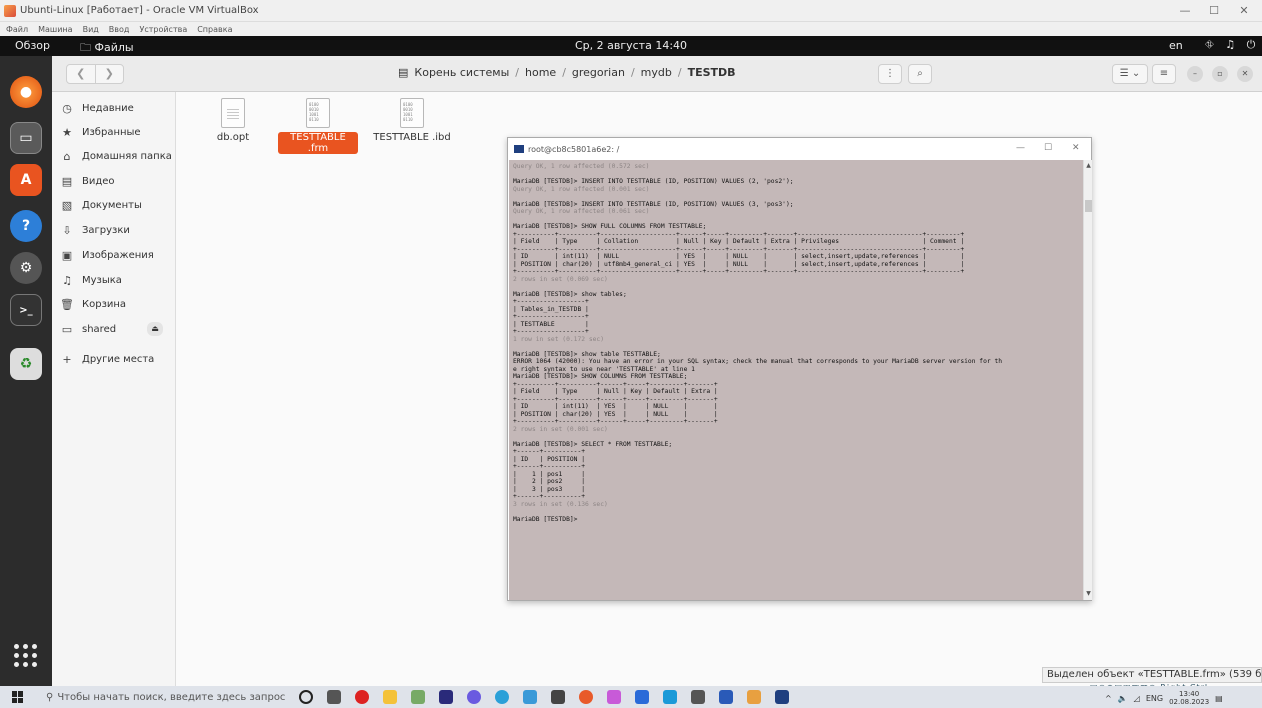  What do you see at coordinates (334, 697) in the screenshot?
I see `task-view-icon` at bounding box center [334, 697].